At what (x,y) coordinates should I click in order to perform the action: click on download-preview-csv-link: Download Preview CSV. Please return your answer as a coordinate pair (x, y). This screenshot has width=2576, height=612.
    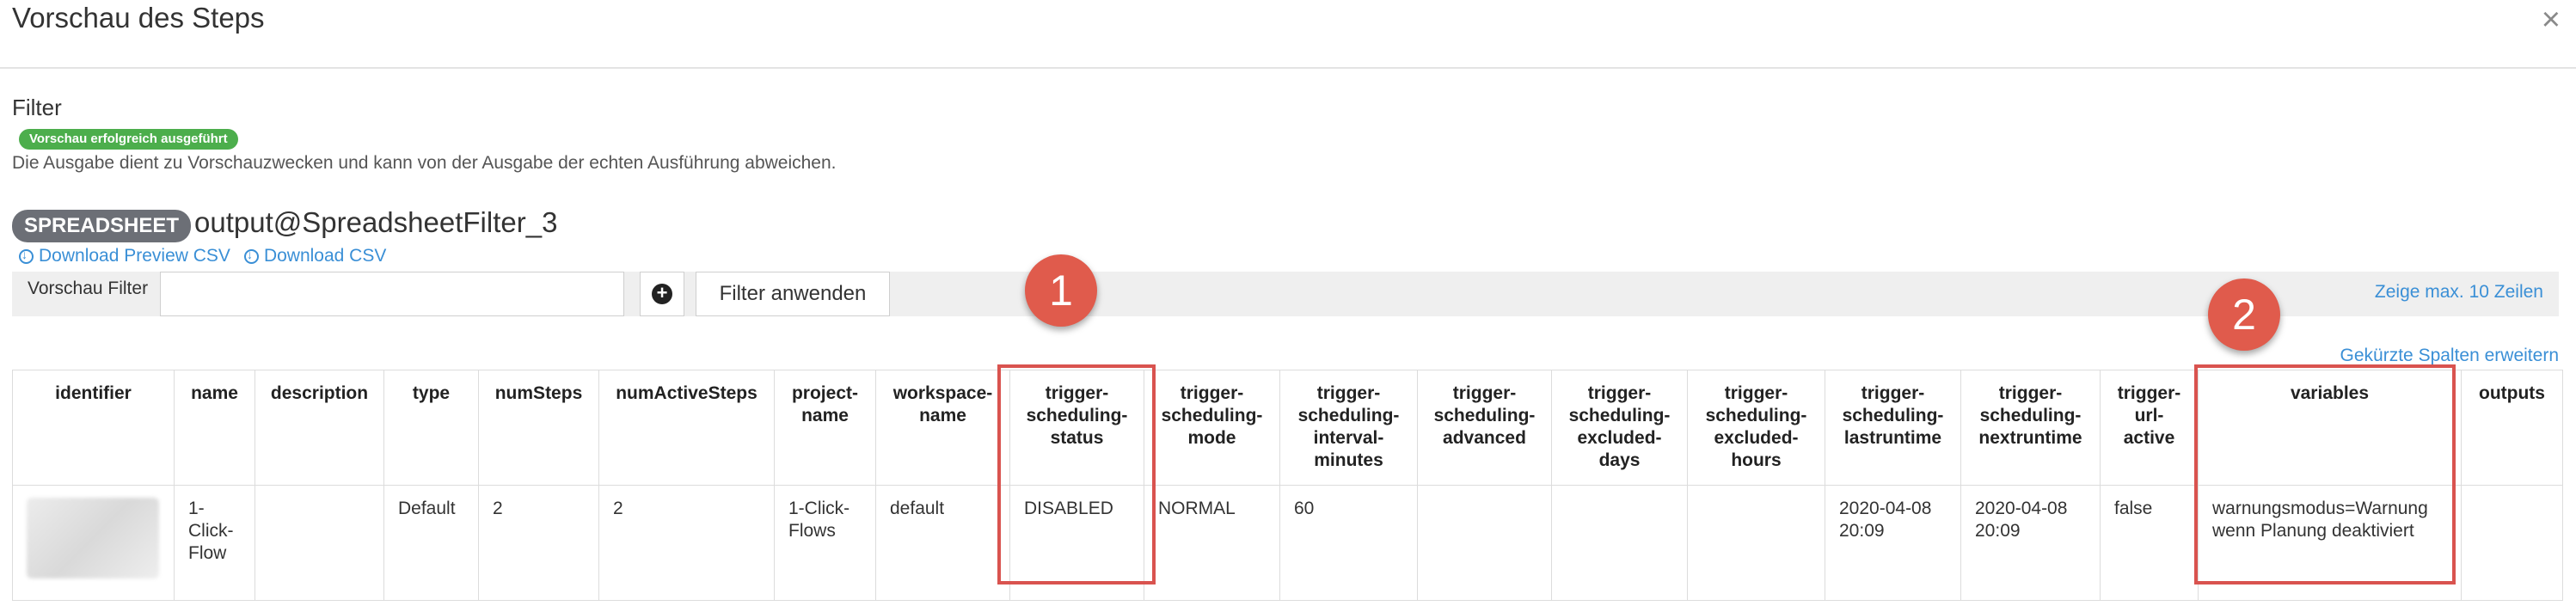
    Looking at the image, I should click on (125, 256).